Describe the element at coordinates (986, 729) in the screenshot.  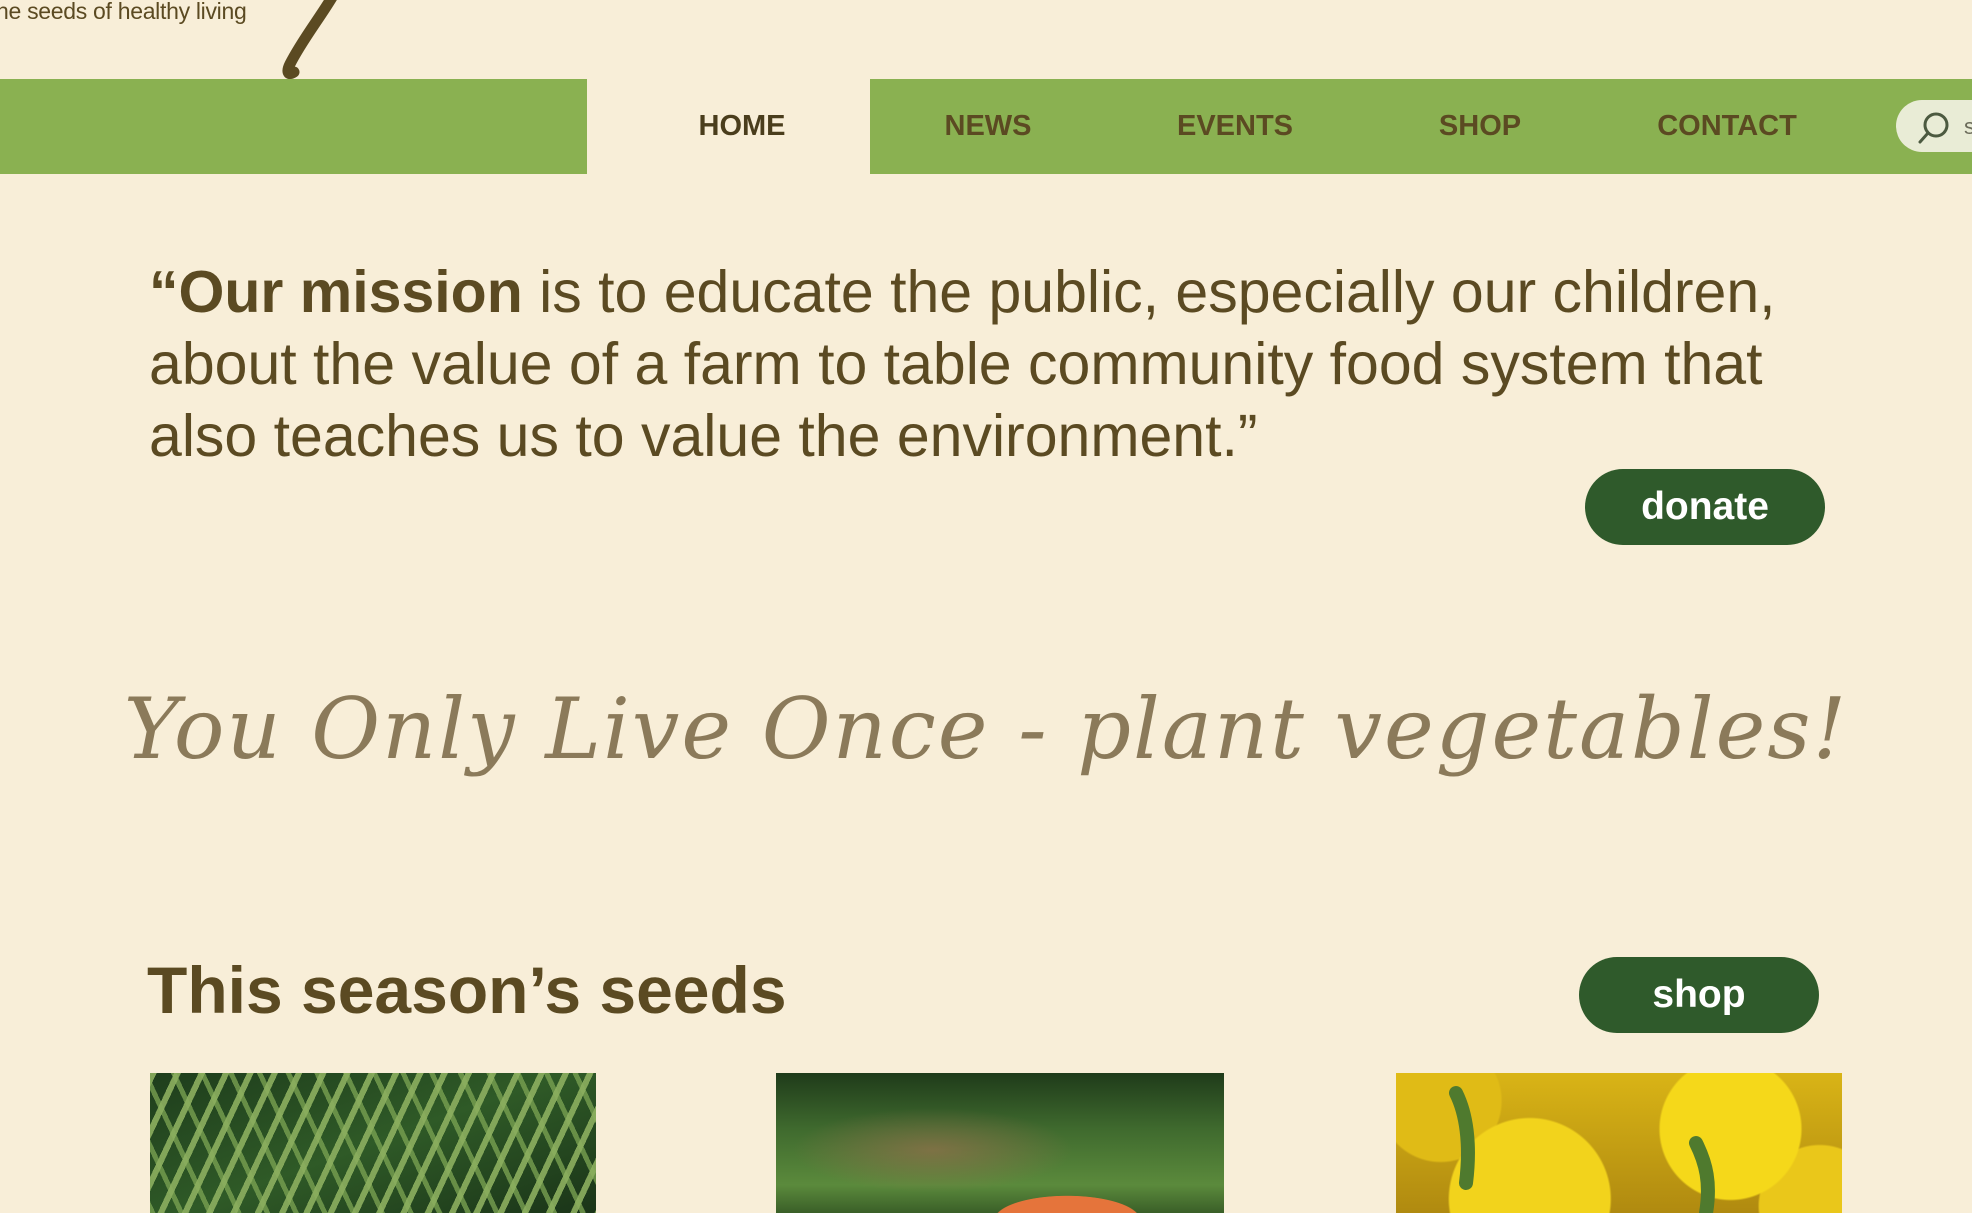
I see `tagline: You Only Live Once - plant vegetables!` at that location.